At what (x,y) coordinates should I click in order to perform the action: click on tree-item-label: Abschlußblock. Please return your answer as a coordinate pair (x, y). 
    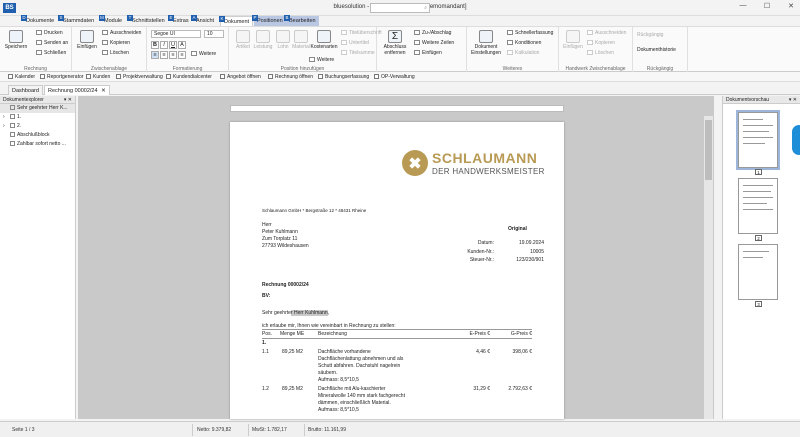
    Looking at the image, I should click on (33, 135).